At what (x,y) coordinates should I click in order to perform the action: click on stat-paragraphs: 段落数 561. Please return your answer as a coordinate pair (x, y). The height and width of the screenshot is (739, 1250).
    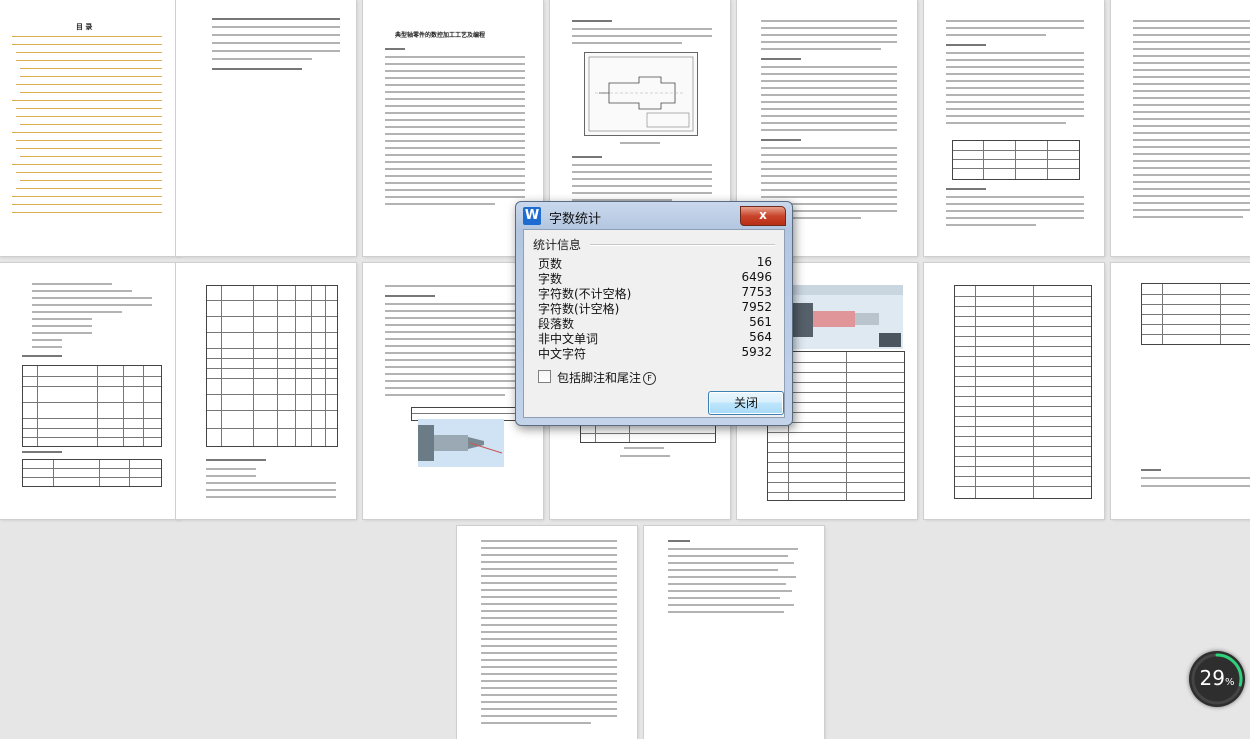
    Looking at the image, I should click on (655, 323).